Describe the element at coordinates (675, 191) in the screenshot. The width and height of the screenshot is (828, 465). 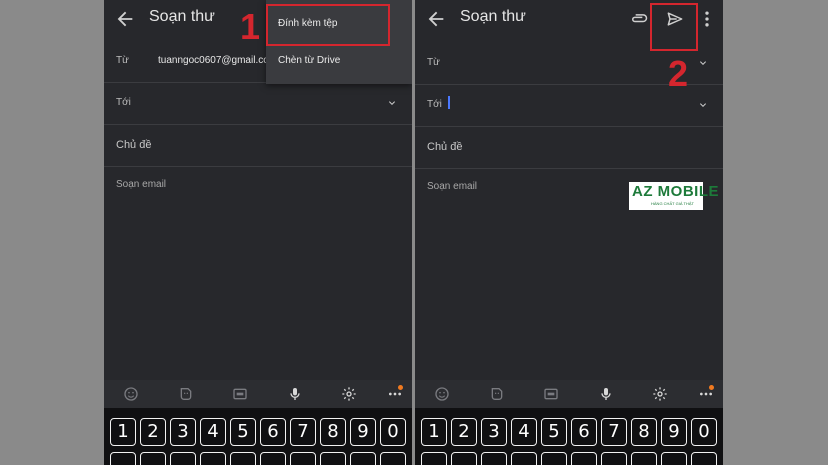
I see `logo-text: AZ MOBILE` at that location.